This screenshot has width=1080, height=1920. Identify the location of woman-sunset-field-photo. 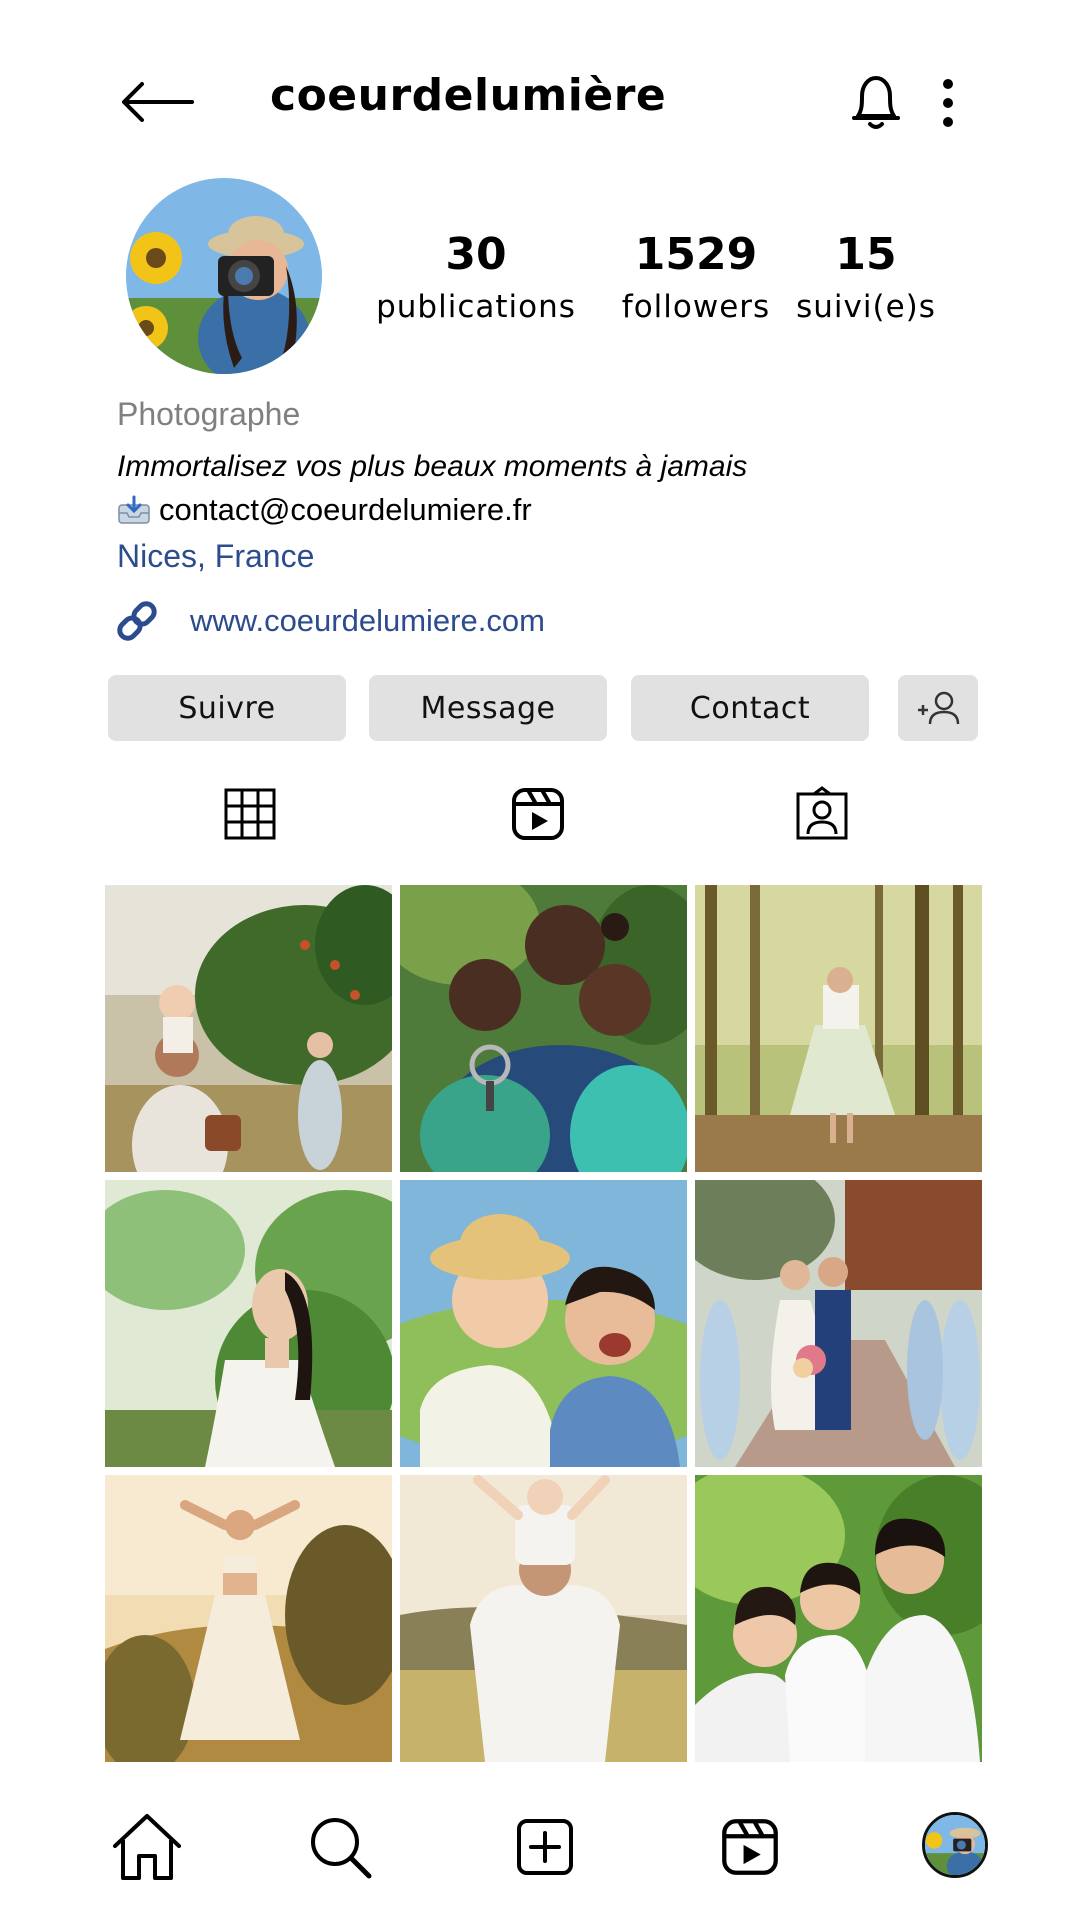
(248, 1618).